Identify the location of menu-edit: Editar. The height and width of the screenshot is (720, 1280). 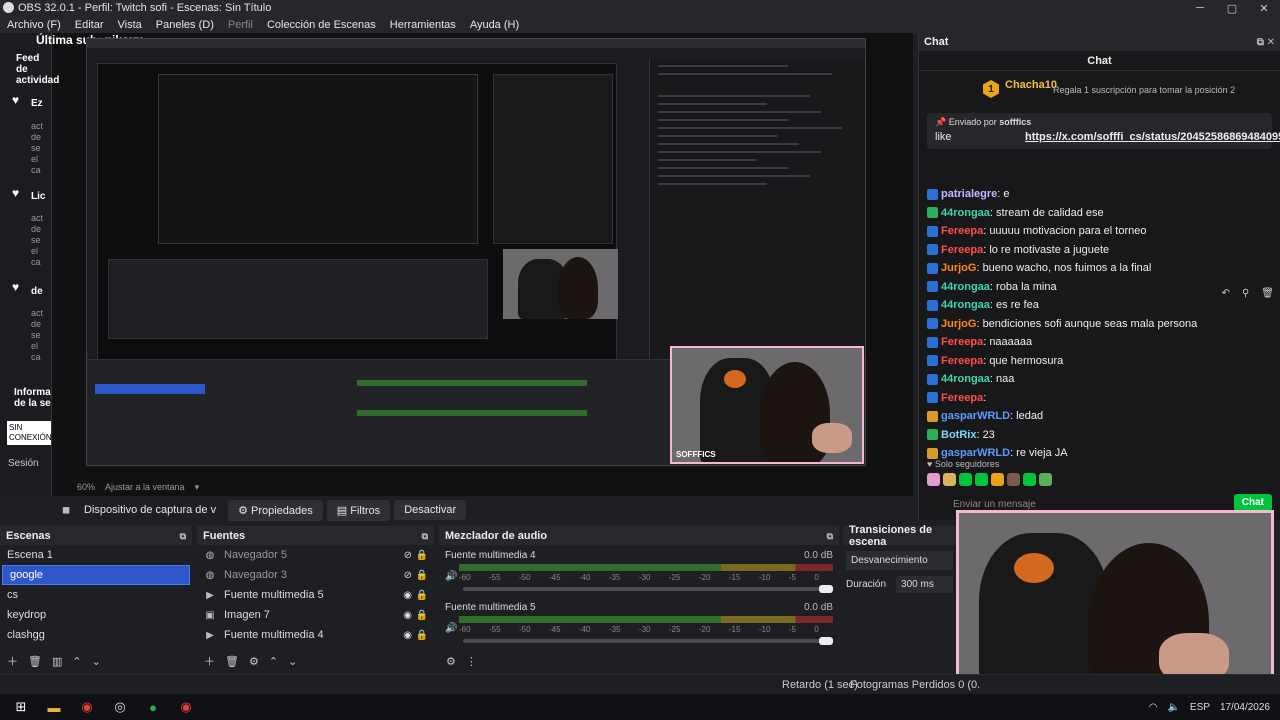
(89, 25).